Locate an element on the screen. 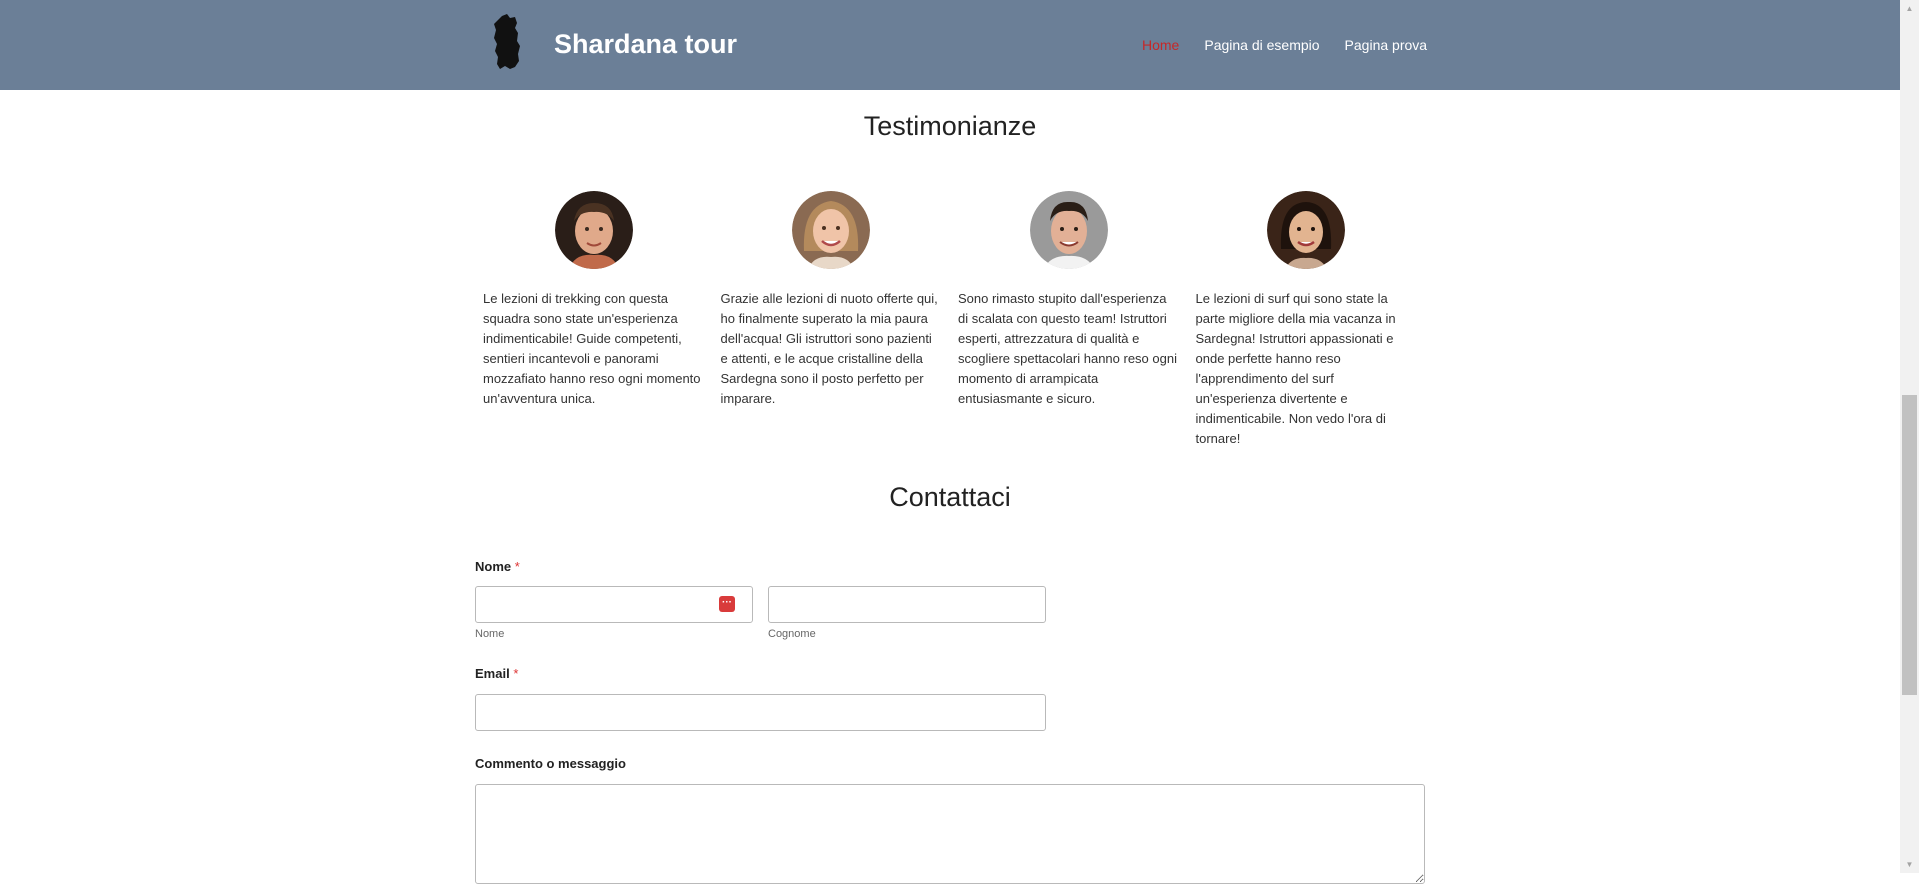 This screenshot has width=1919, height=884. page-scrollbar: ▲ ▼ is located at coordinates (1909, 436).